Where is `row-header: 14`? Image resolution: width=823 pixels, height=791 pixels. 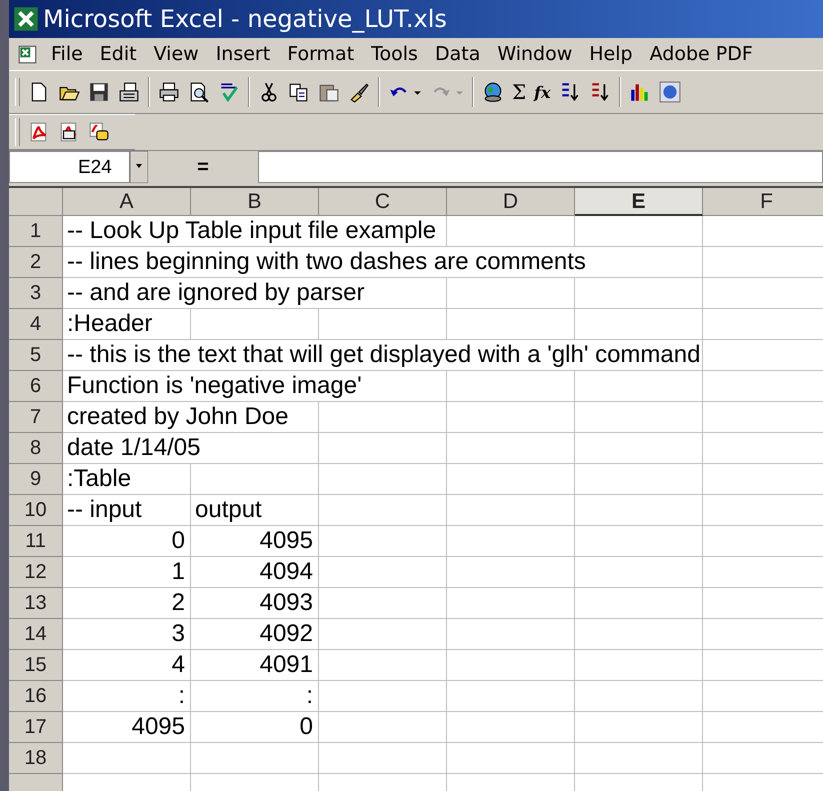
row-header: 14 is located at coordinates (36, 634).